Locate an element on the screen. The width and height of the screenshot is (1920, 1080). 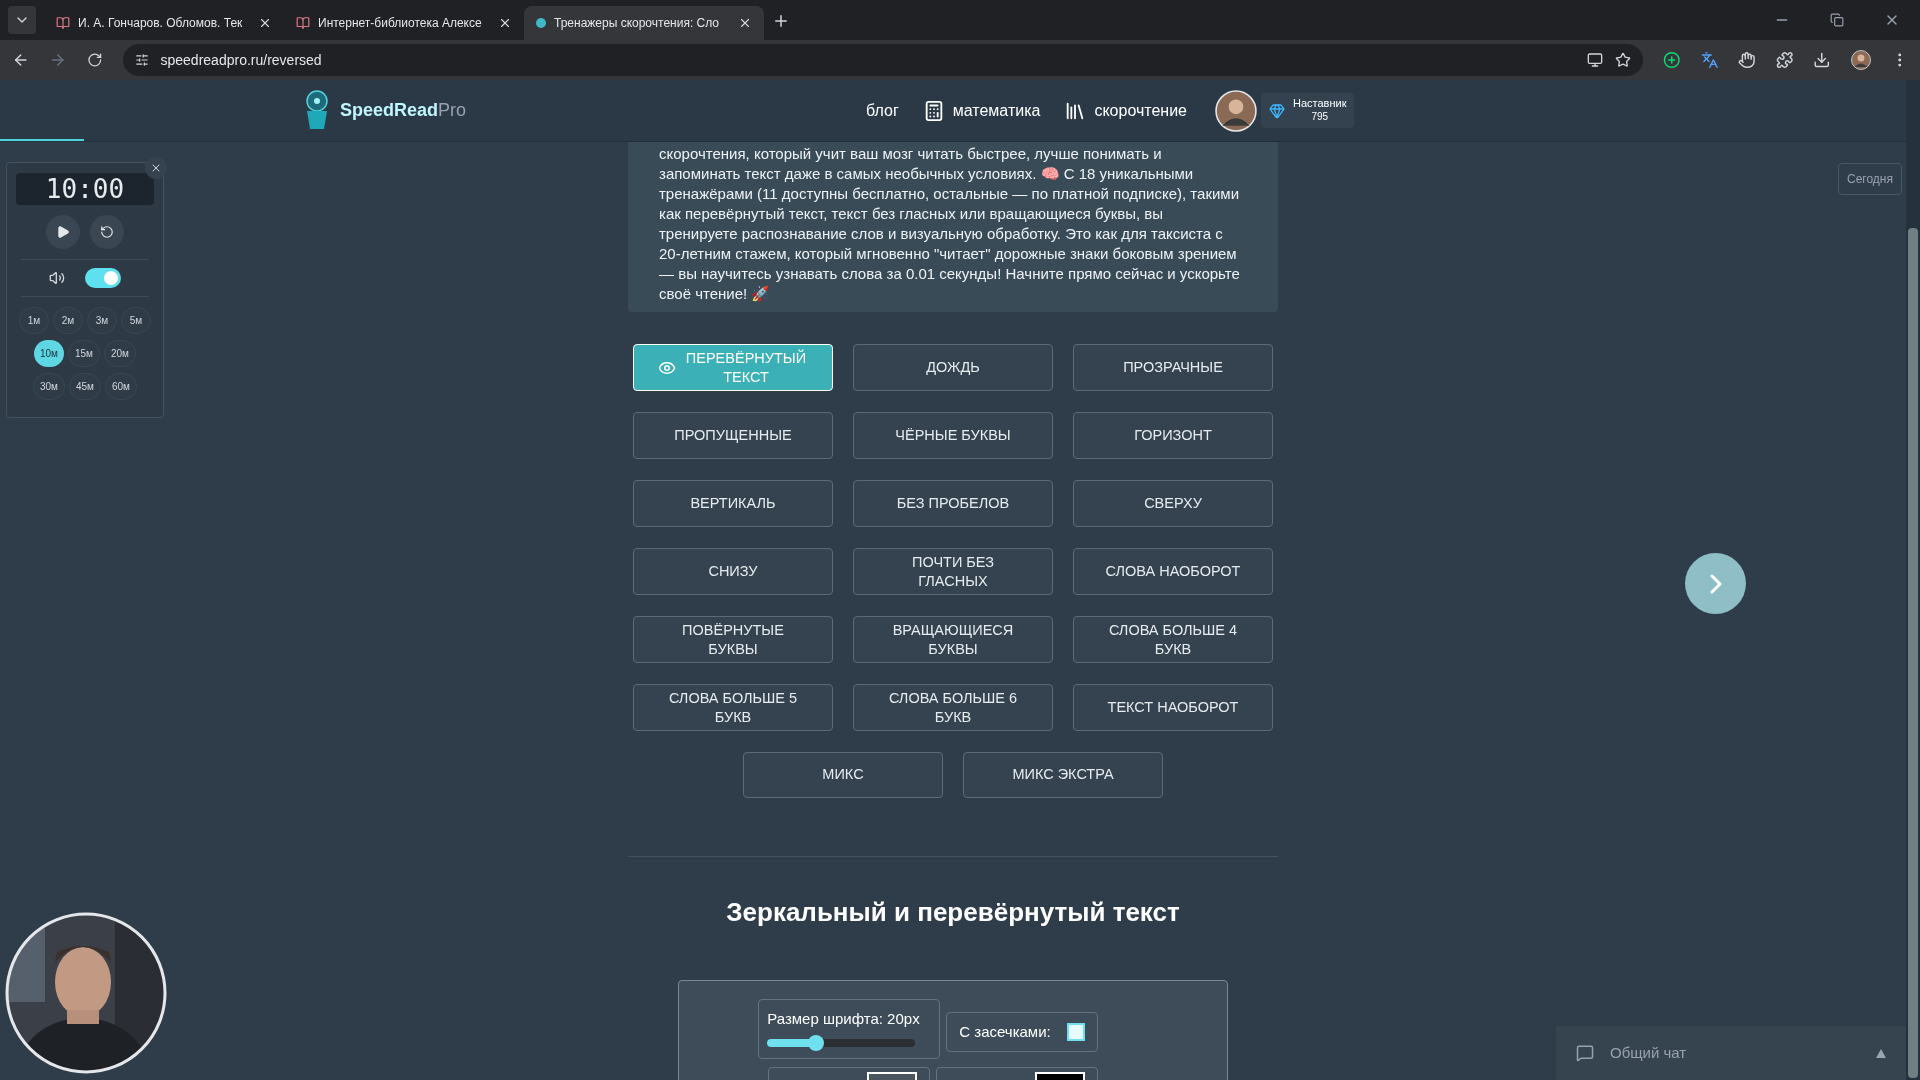
trainer-button: ЧЁРНЫЕ БУКВЫ is located at coordinates (953, 435).